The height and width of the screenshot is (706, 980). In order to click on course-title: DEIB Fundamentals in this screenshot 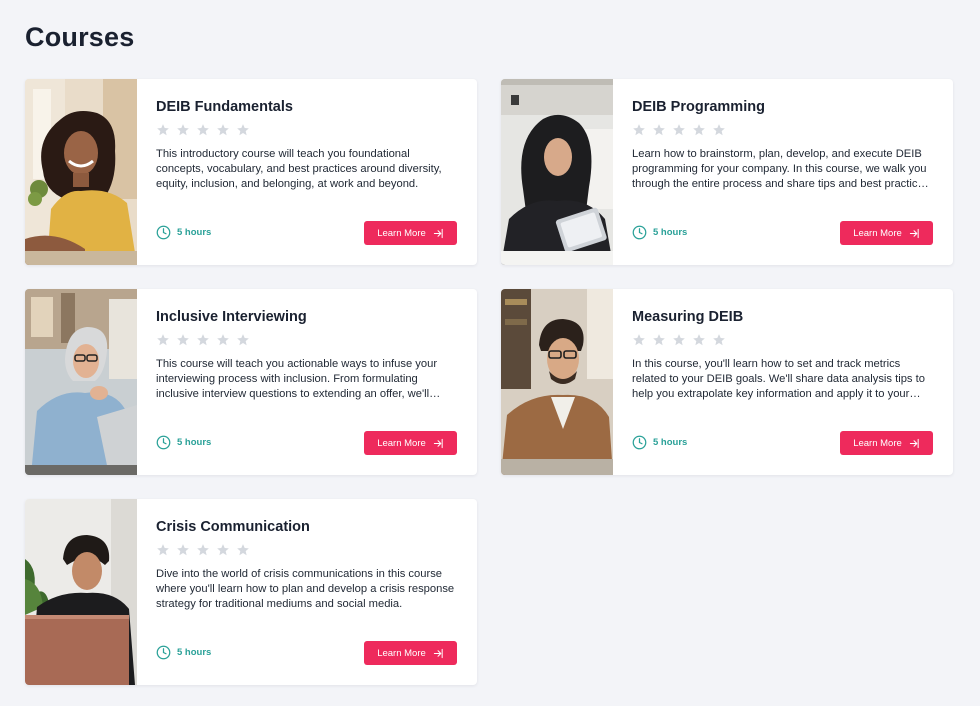, I will do `click(224, 107)`.